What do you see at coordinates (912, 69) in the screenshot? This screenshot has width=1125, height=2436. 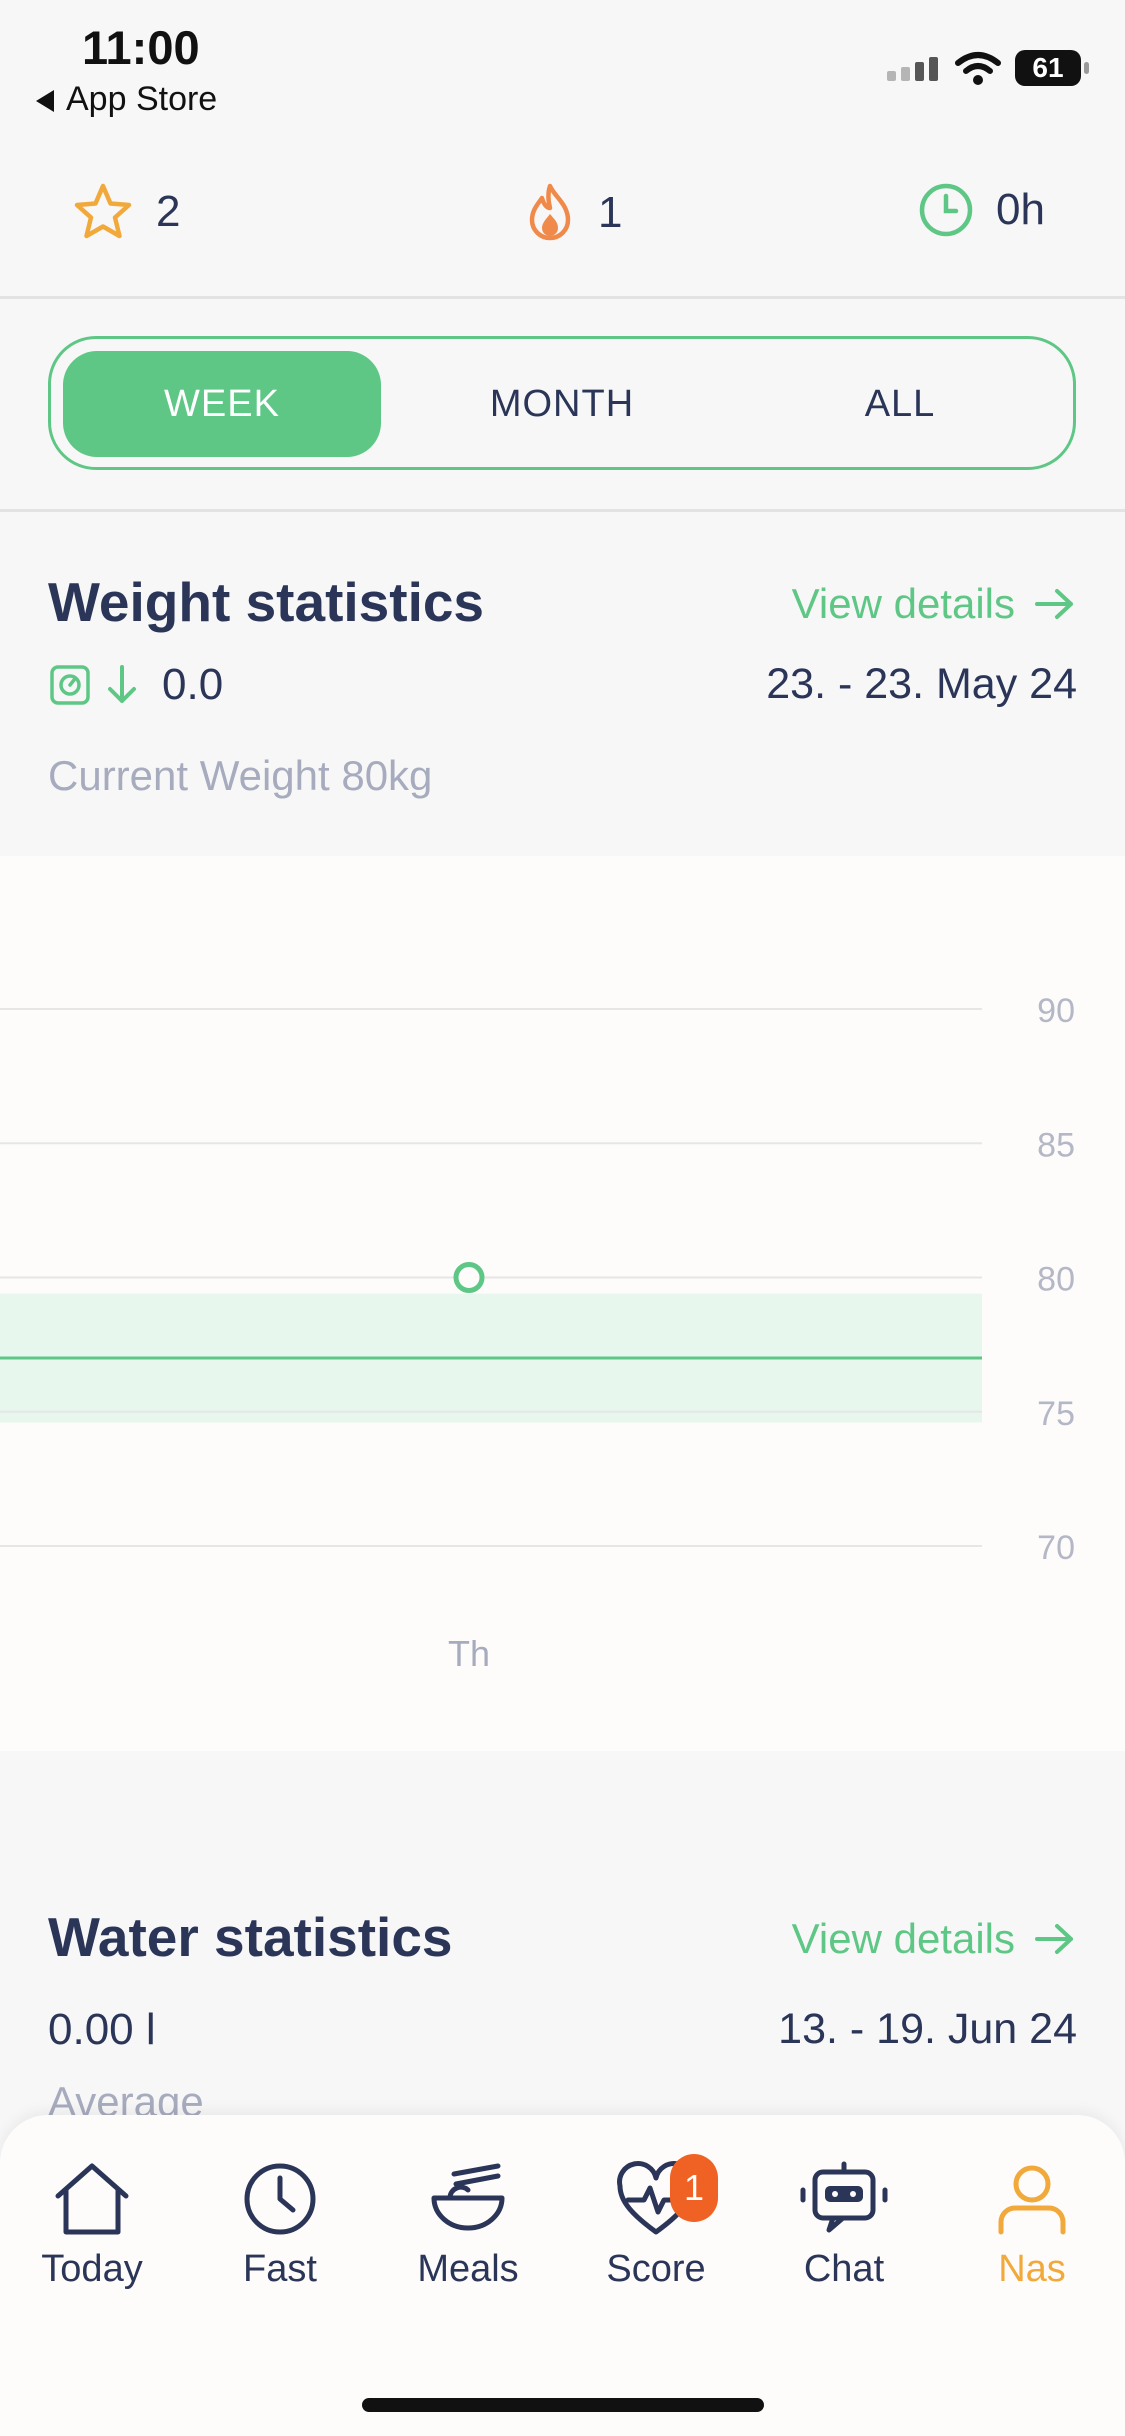 I see `signal-icon` at bounding box center [912, 69].